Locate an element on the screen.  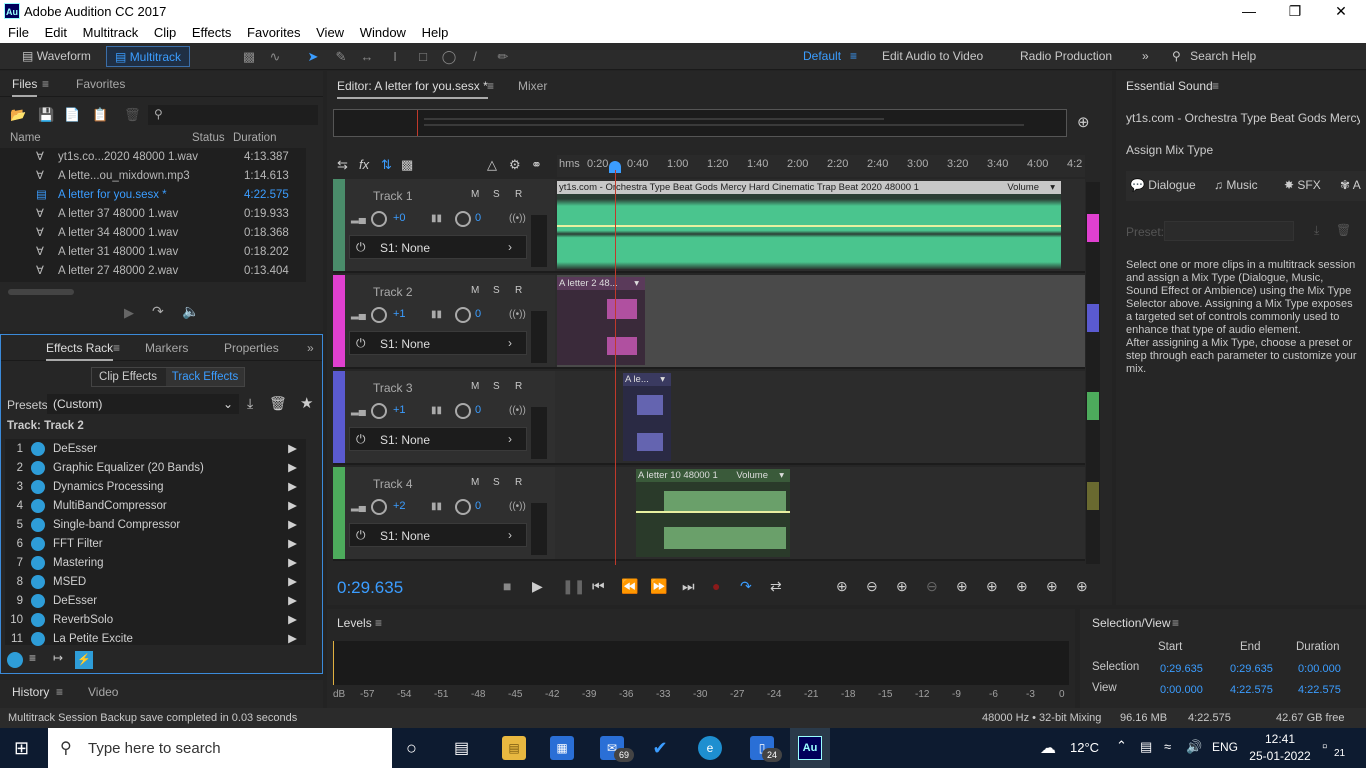
tab-selection-view: Selection/View is located at coordinates (1131, 623).